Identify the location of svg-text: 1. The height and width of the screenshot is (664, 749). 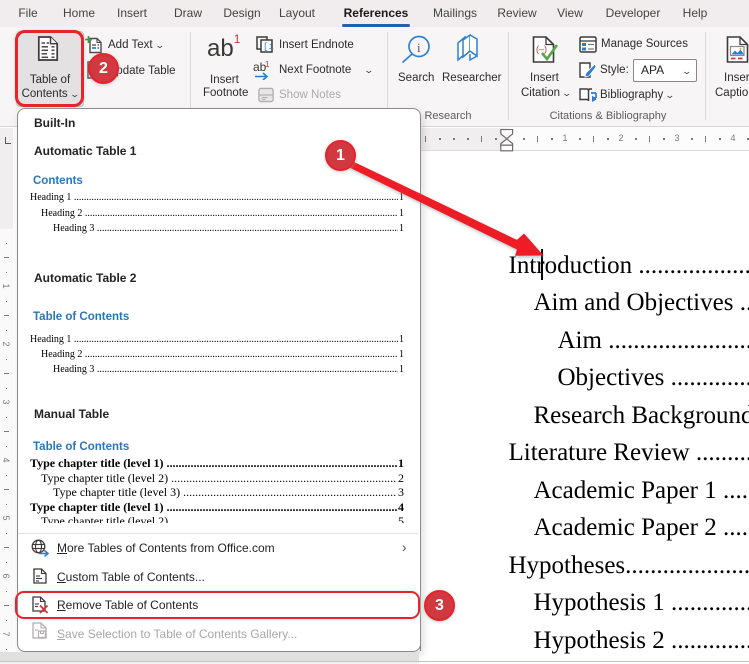
(267, 64).